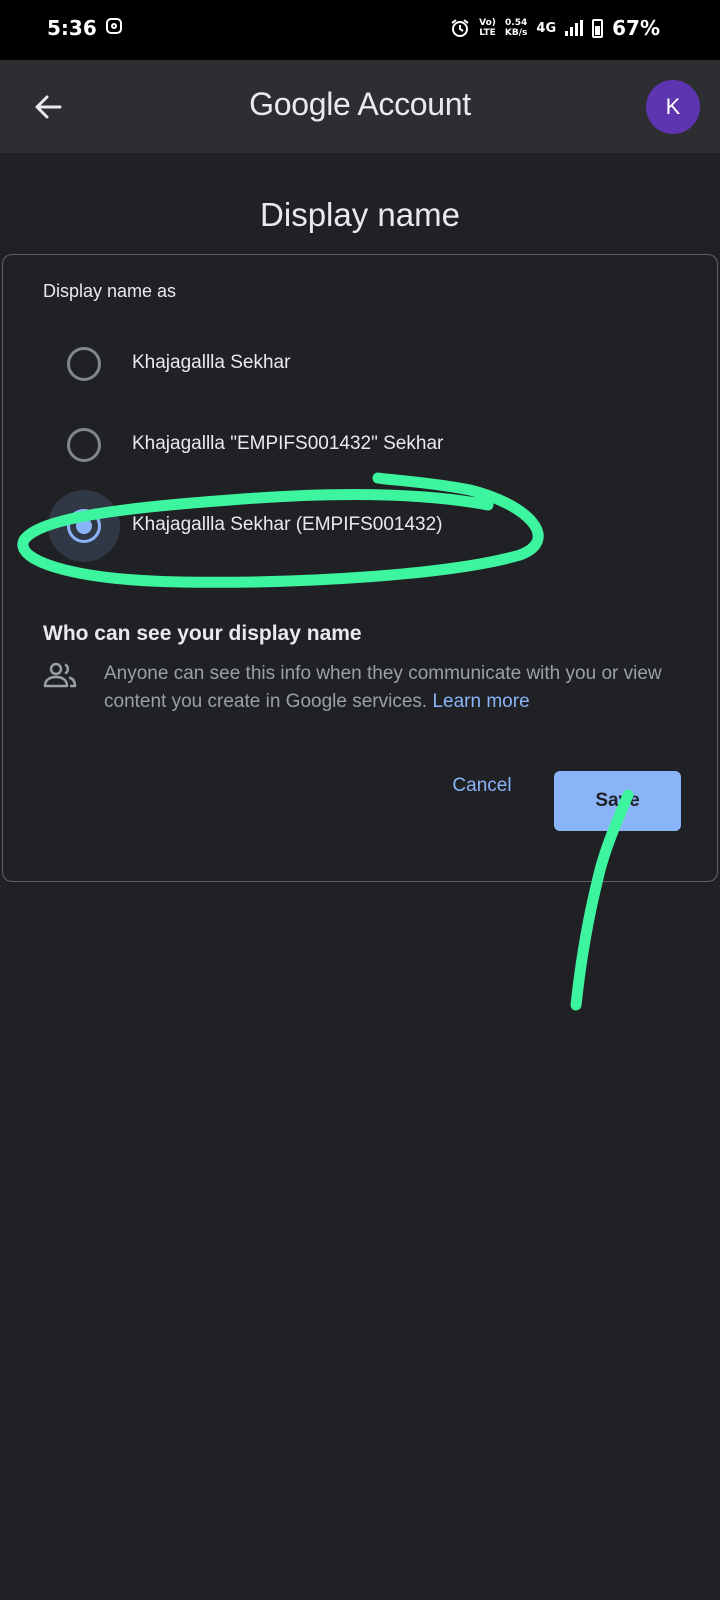 This screenshot has width=720, height=1600. I want to click on option-label: Khajagallla Sekhar (EMPIFS001432), so click(287, 524).